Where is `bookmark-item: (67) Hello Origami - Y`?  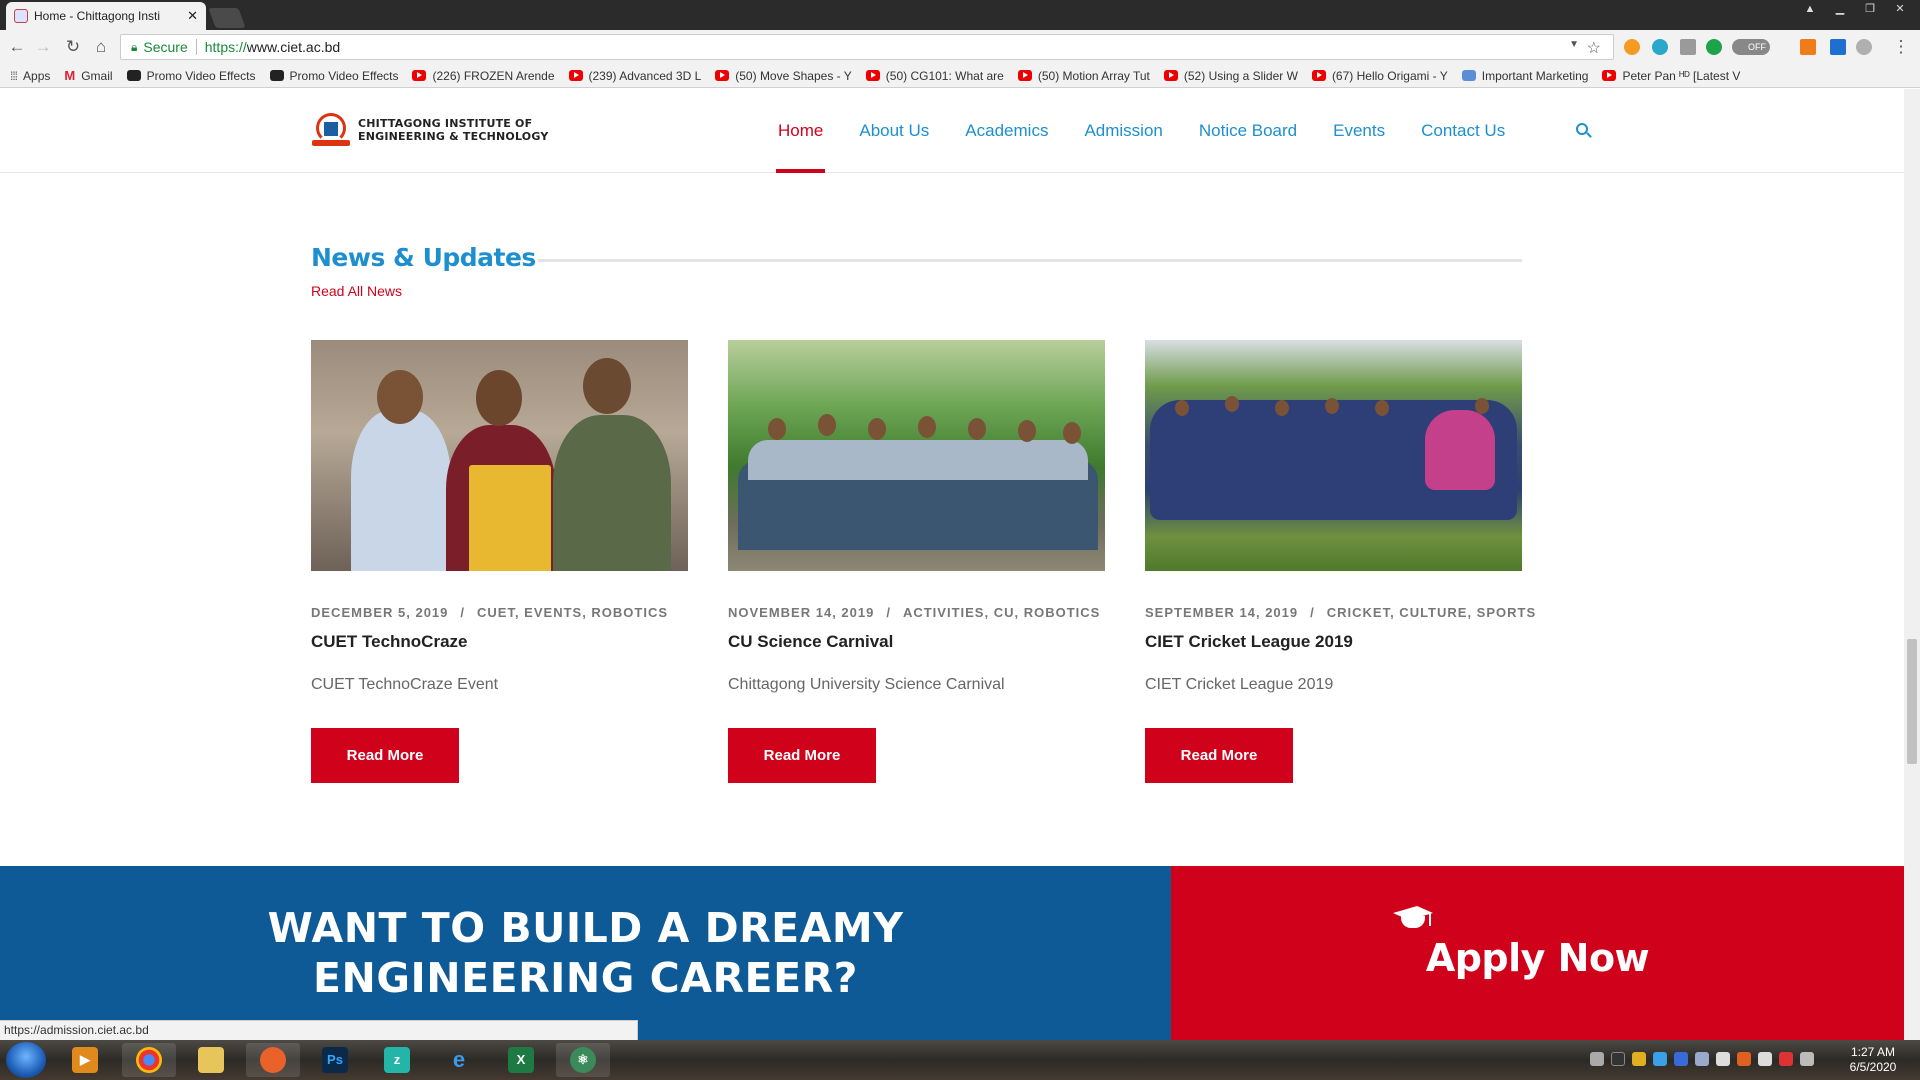
bookmark-item: (67) Hello Origami - Y is located at coordinates (1379, 76).